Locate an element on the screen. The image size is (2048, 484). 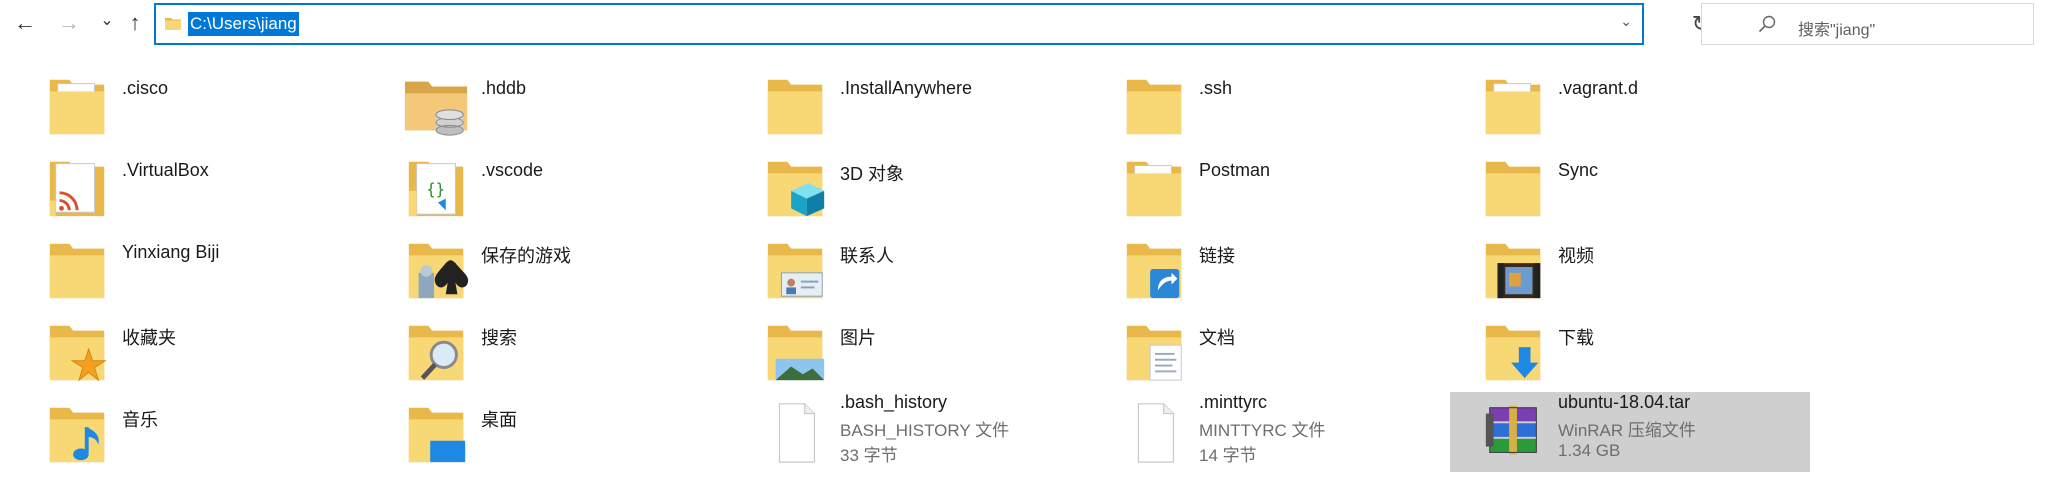
file-item: .minttyrc MINTTYRC 文件 14 字节 is located at coordinates (1280, 433).